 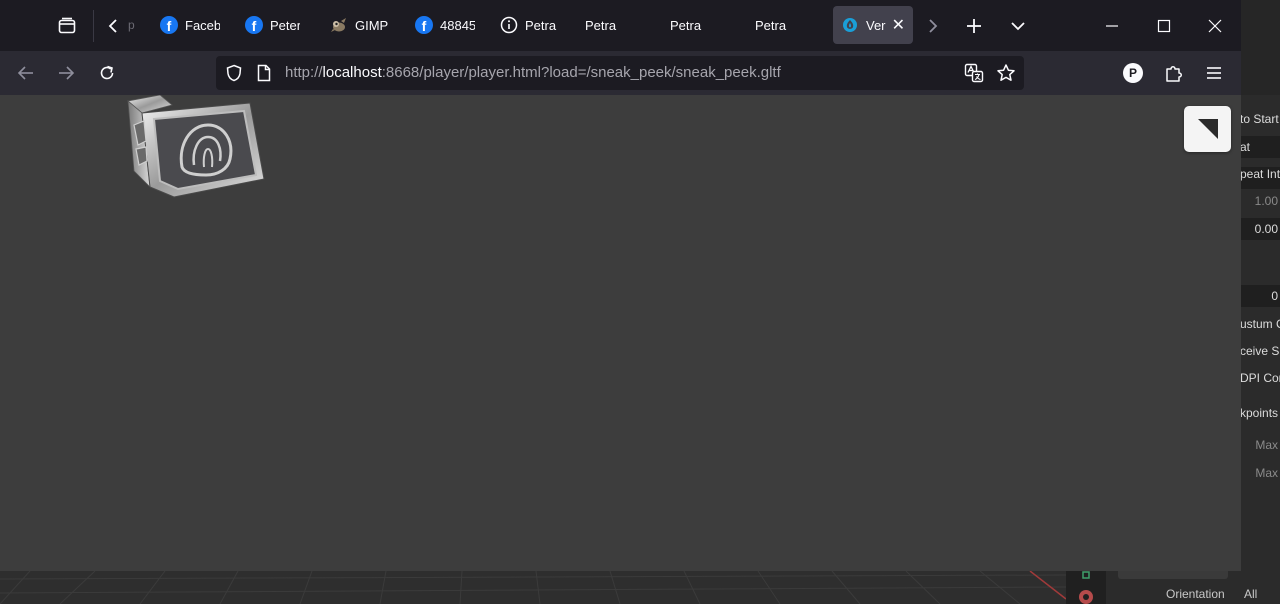 I want to click on inspector-row: to Start, so click(x=1259, y=119).